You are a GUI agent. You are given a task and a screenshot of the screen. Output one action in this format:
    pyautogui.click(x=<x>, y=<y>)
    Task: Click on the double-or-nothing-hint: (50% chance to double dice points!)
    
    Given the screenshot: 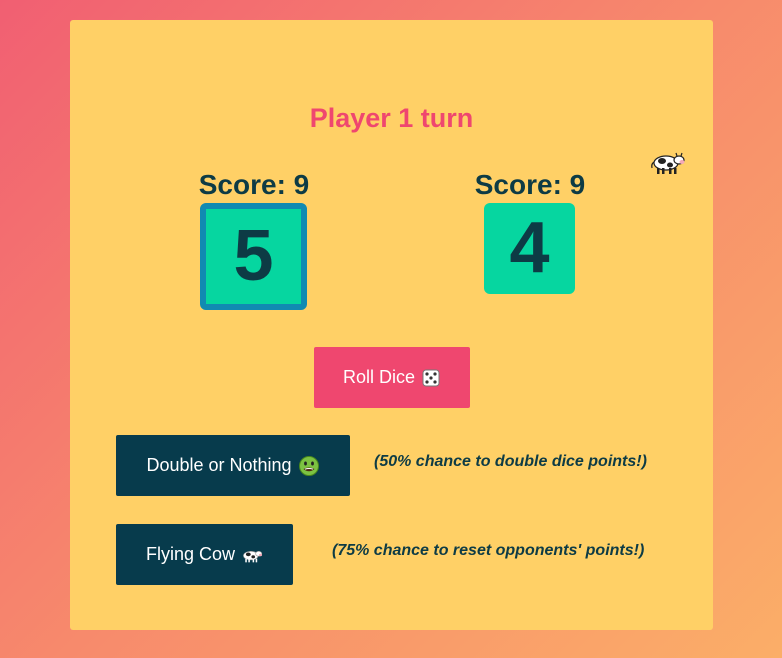 What is the action you would take?
    pyautogui.click(x=510, y=461)
    